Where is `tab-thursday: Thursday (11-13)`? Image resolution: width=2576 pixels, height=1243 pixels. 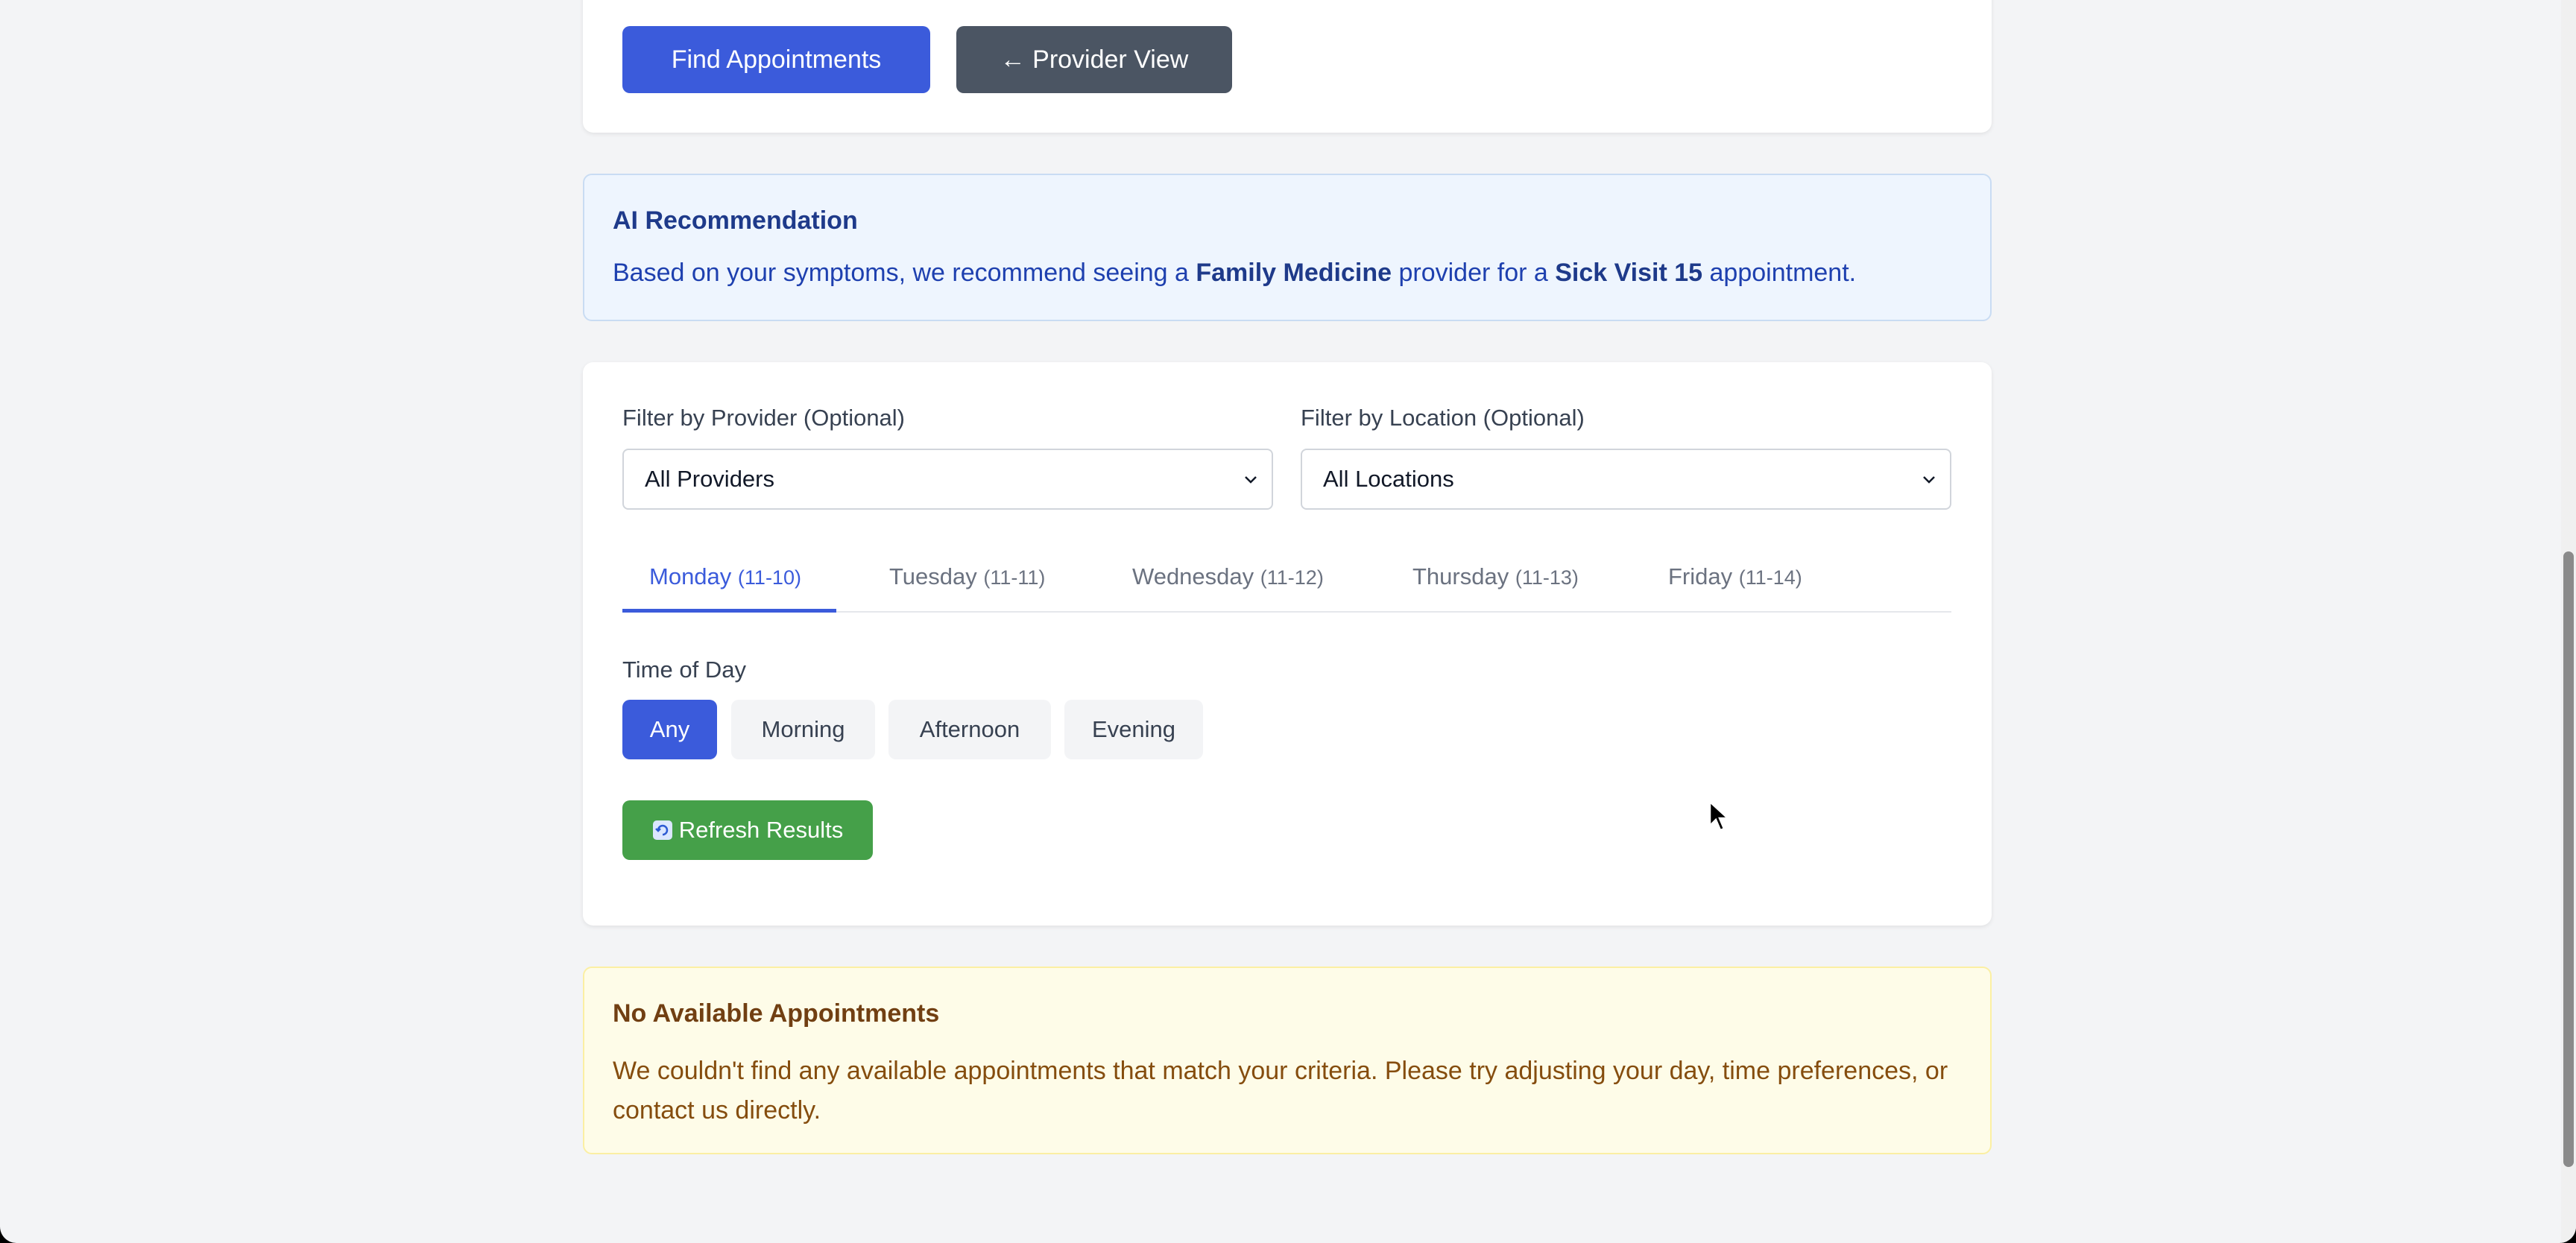 tab-thursday: Thursday (11-13) is located at coordinates (1495, 577).